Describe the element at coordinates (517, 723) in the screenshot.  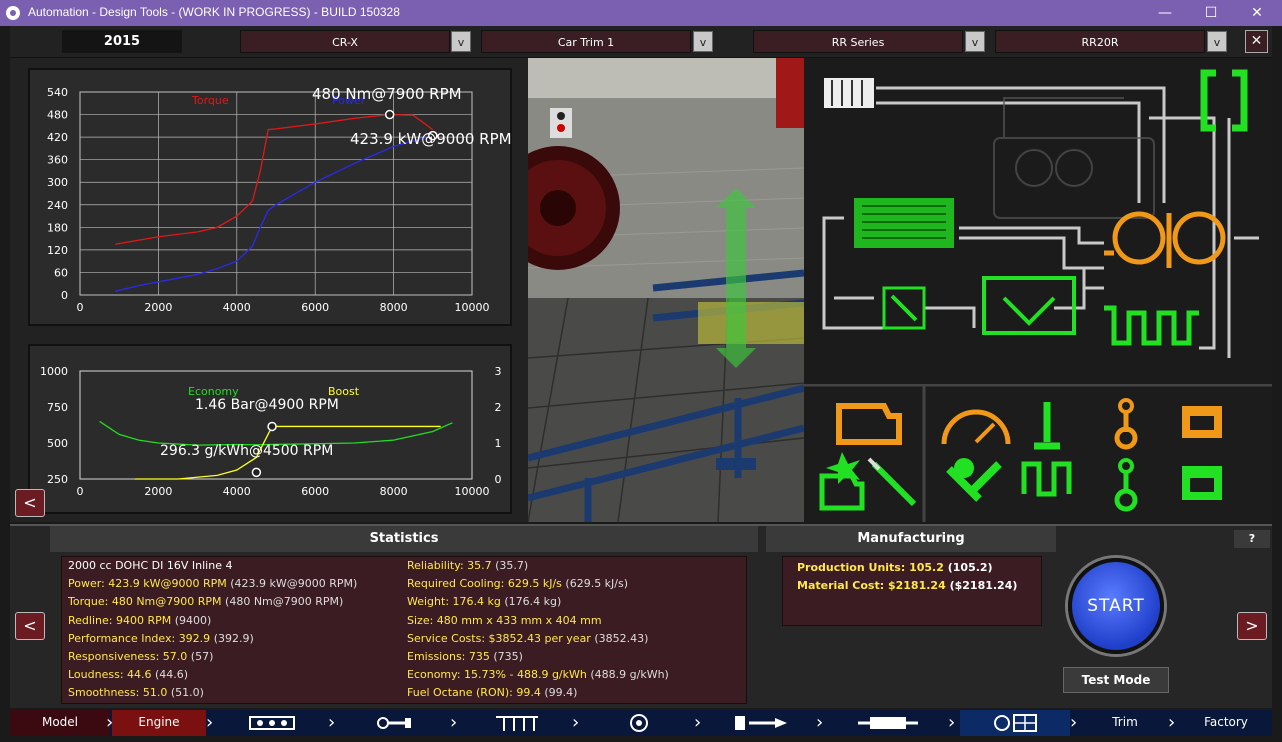
I see `nav-valvetrain-icon` at that location.